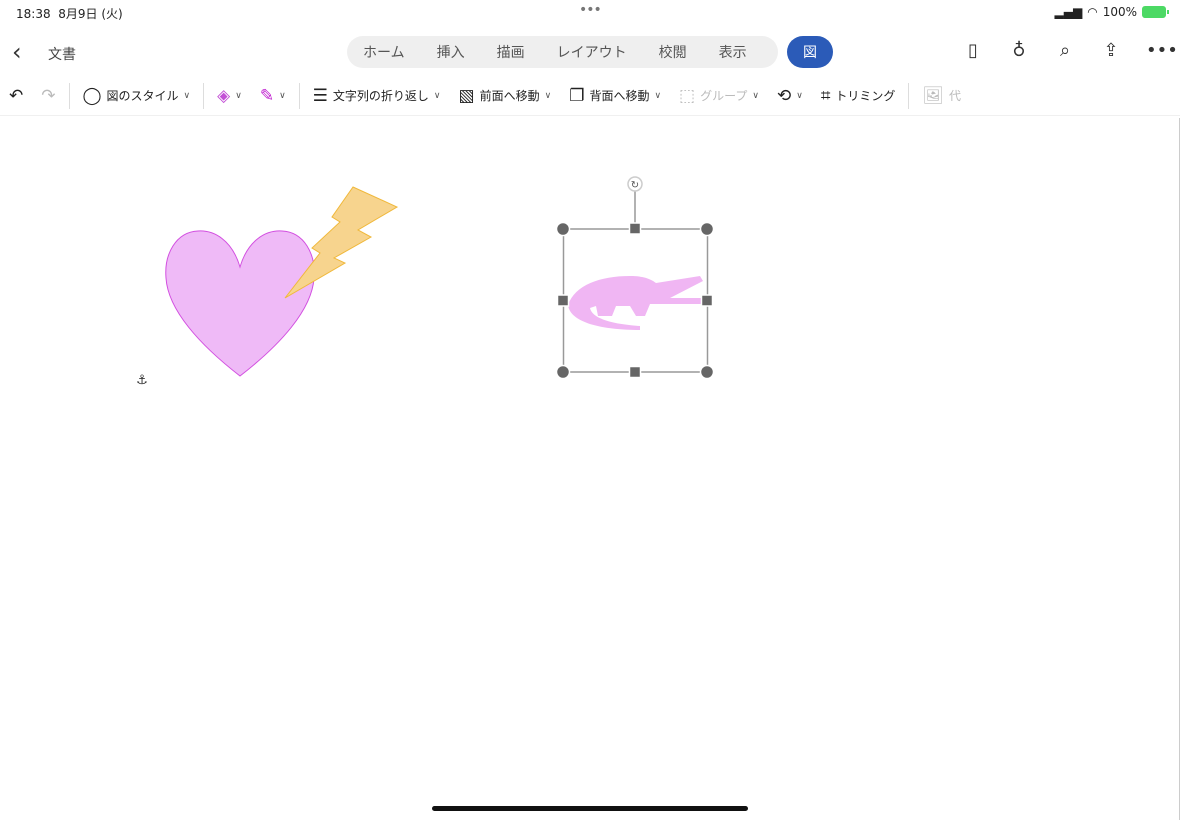  I want to click on back-icon: ‹, so click(17, 52).